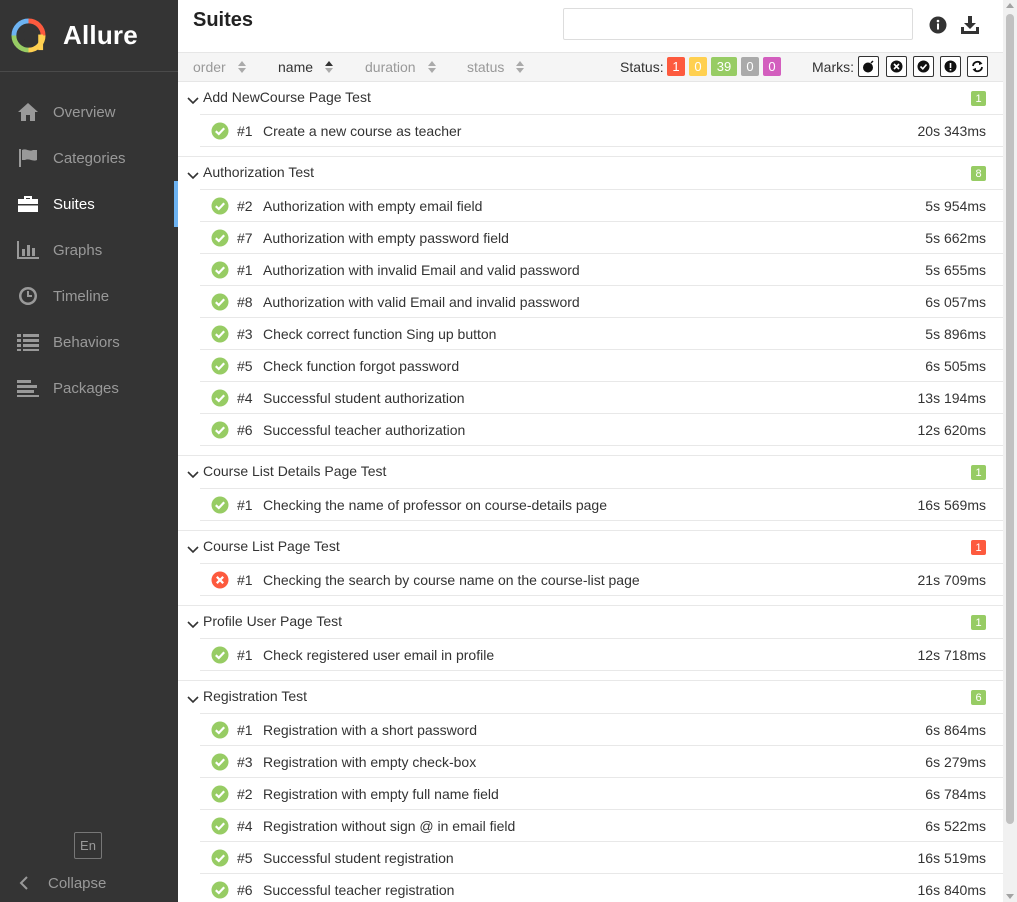  I want to click on collapse-button: Collapse, so click(53, 883).